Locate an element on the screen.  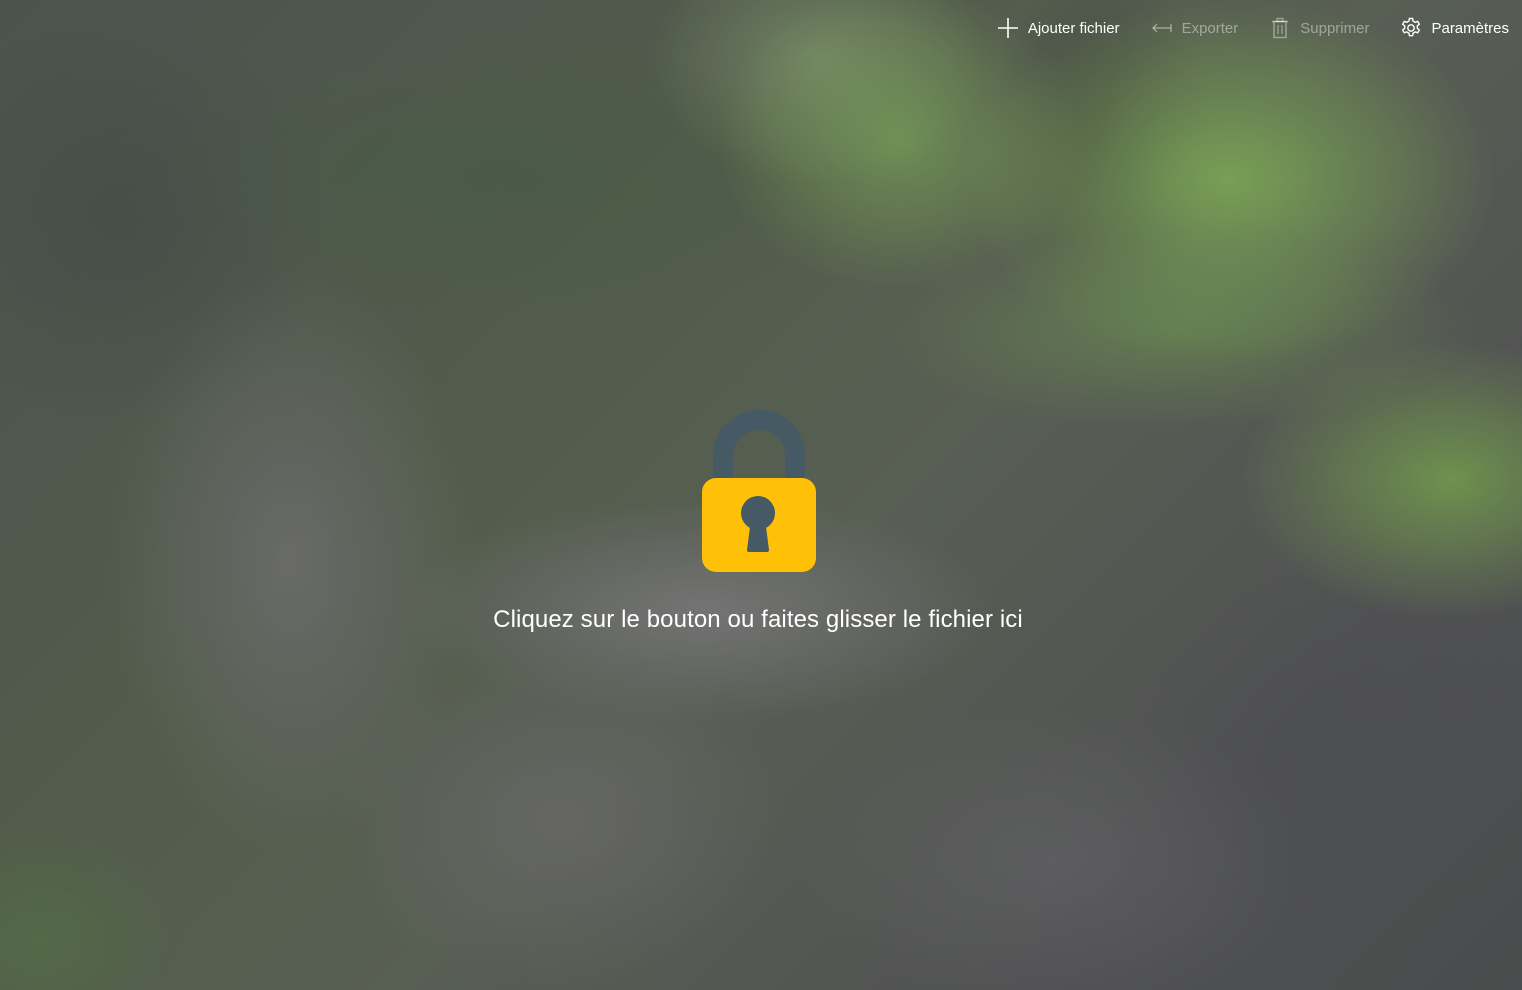
delete-button: Supprimer is located at coordinates (1319, 28).